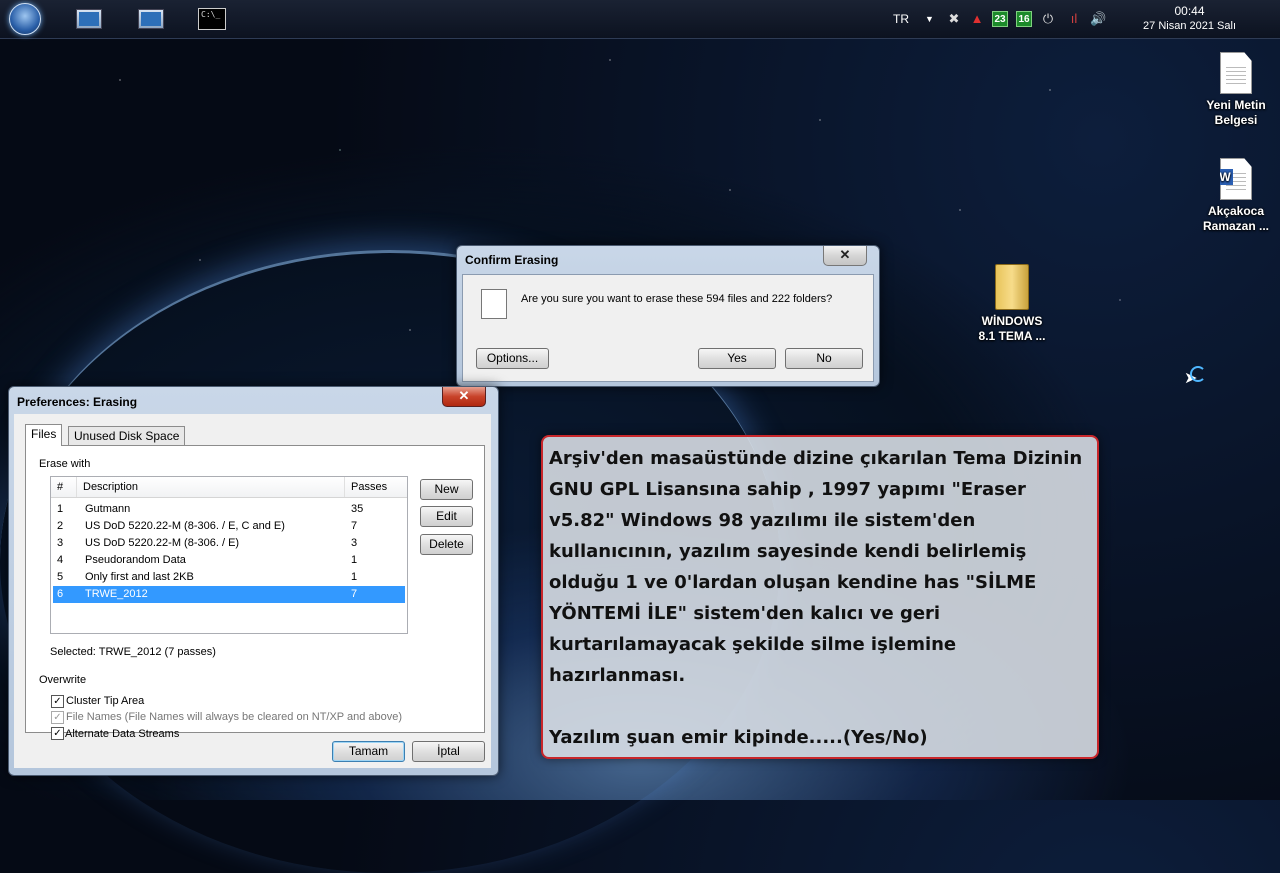 This screenshot has height=873, width=1280. I want to click on method-description: US DoD 5220.22-M (8-306. / E), so click(162, 543).